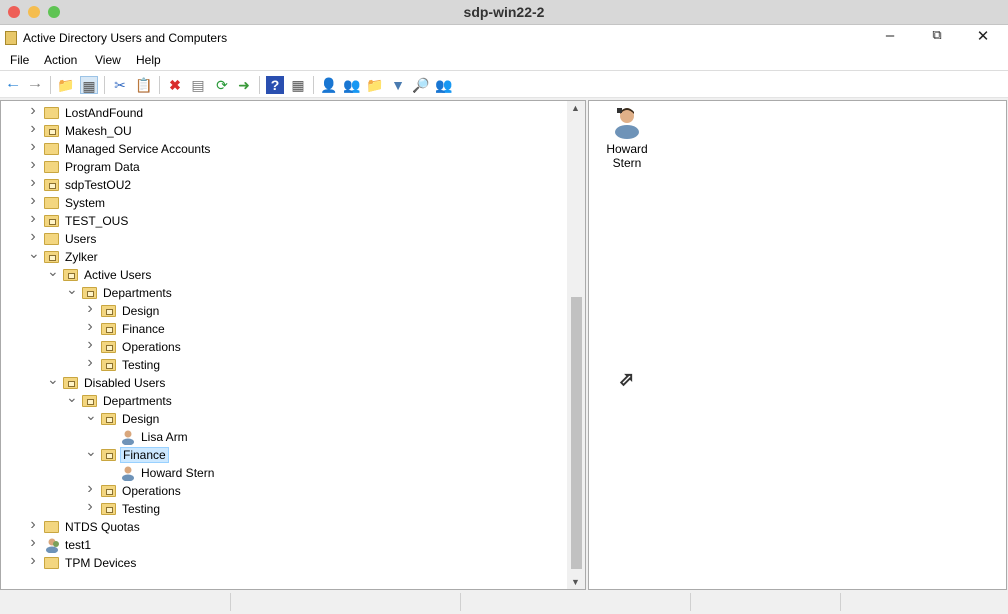  I want to click on menu-action: Action, so click(60, 60).